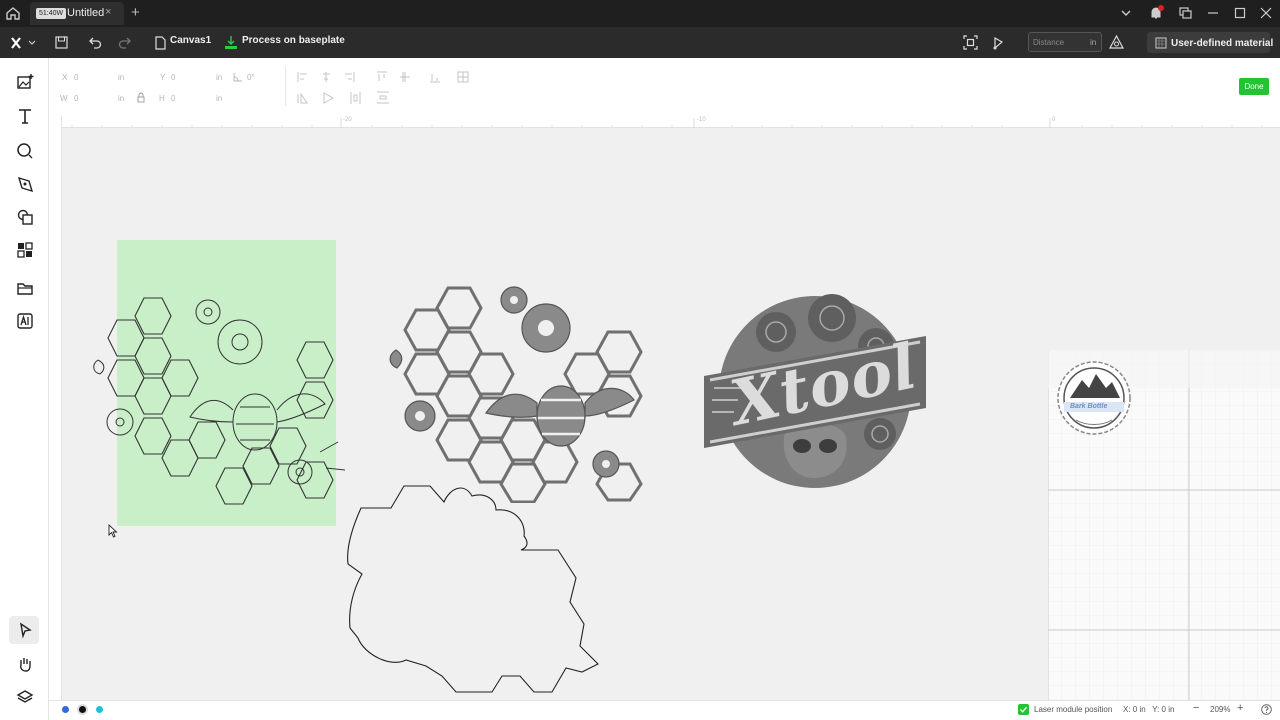 Image resolution: width=1280 pixels, height=720 pixels. Describe the element at coordinates (76, 98) in the screenshot. I see `w-input: 0` at that location.